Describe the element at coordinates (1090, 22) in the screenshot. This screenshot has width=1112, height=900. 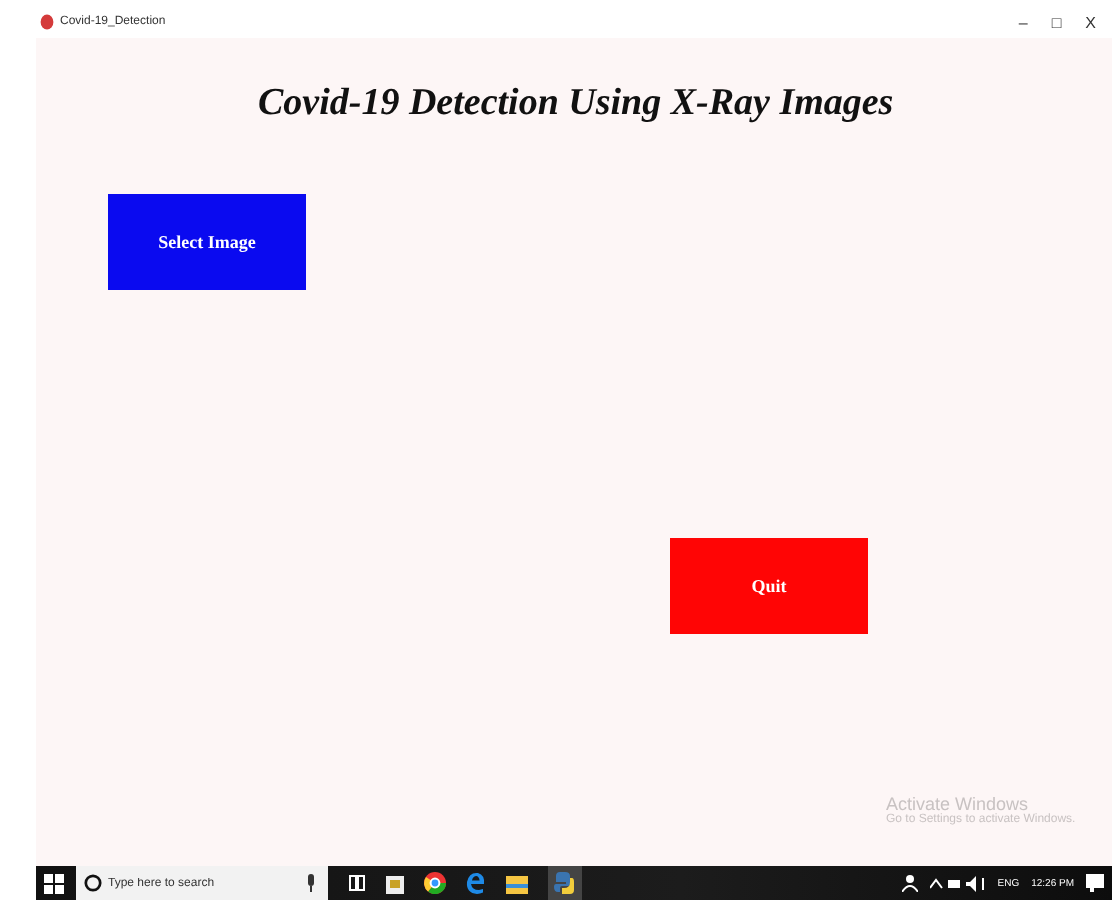
I see `window-control: X` at that location.